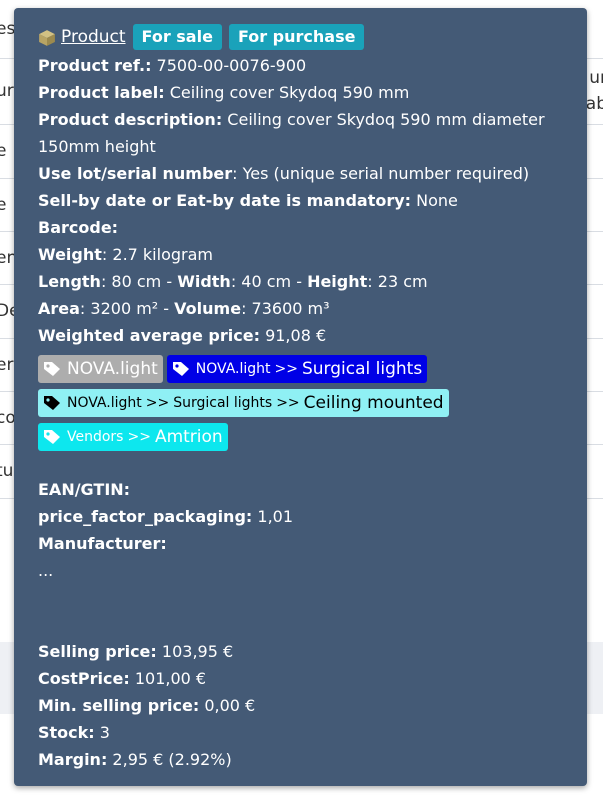 The width and height of the screenshot is (603, 796). Describe the element at coordinates (373, 403) in the screenshot. I see `tag-part: Ceiling mounted` at that location.